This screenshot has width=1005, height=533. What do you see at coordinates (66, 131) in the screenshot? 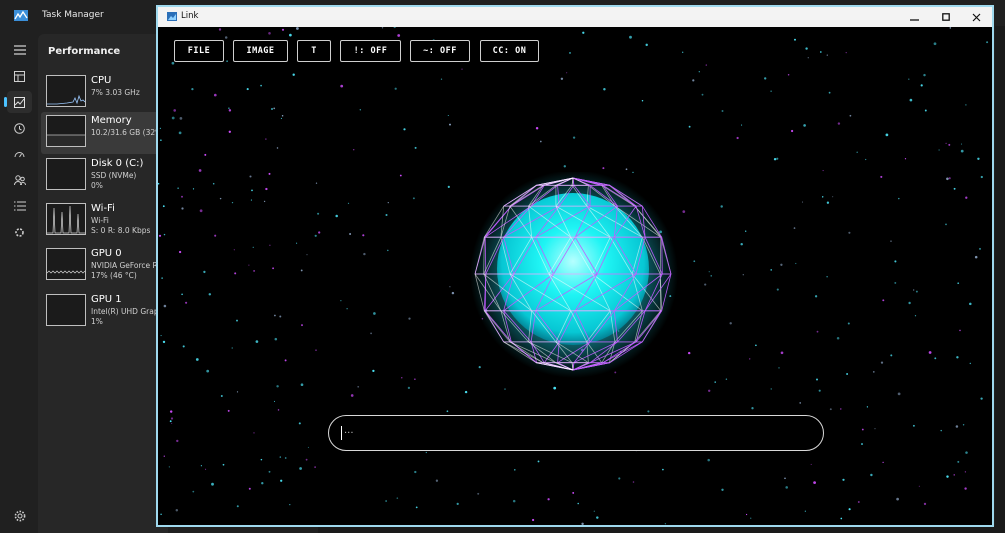
I see `memory-graph` at bounding box center [66, 131].